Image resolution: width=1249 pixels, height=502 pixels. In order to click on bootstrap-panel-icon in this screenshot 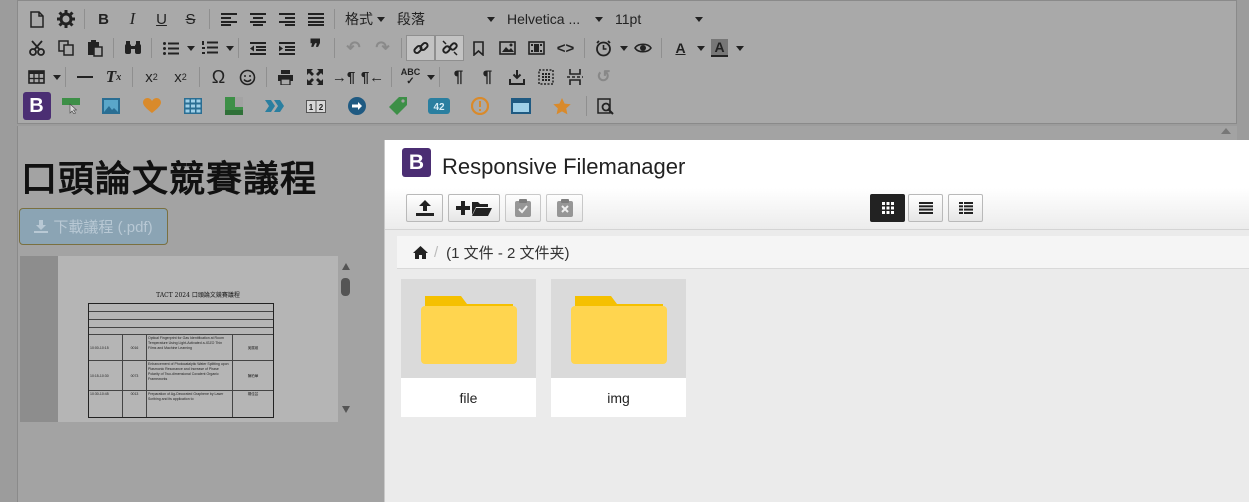, I will do `click(520, 106)`.